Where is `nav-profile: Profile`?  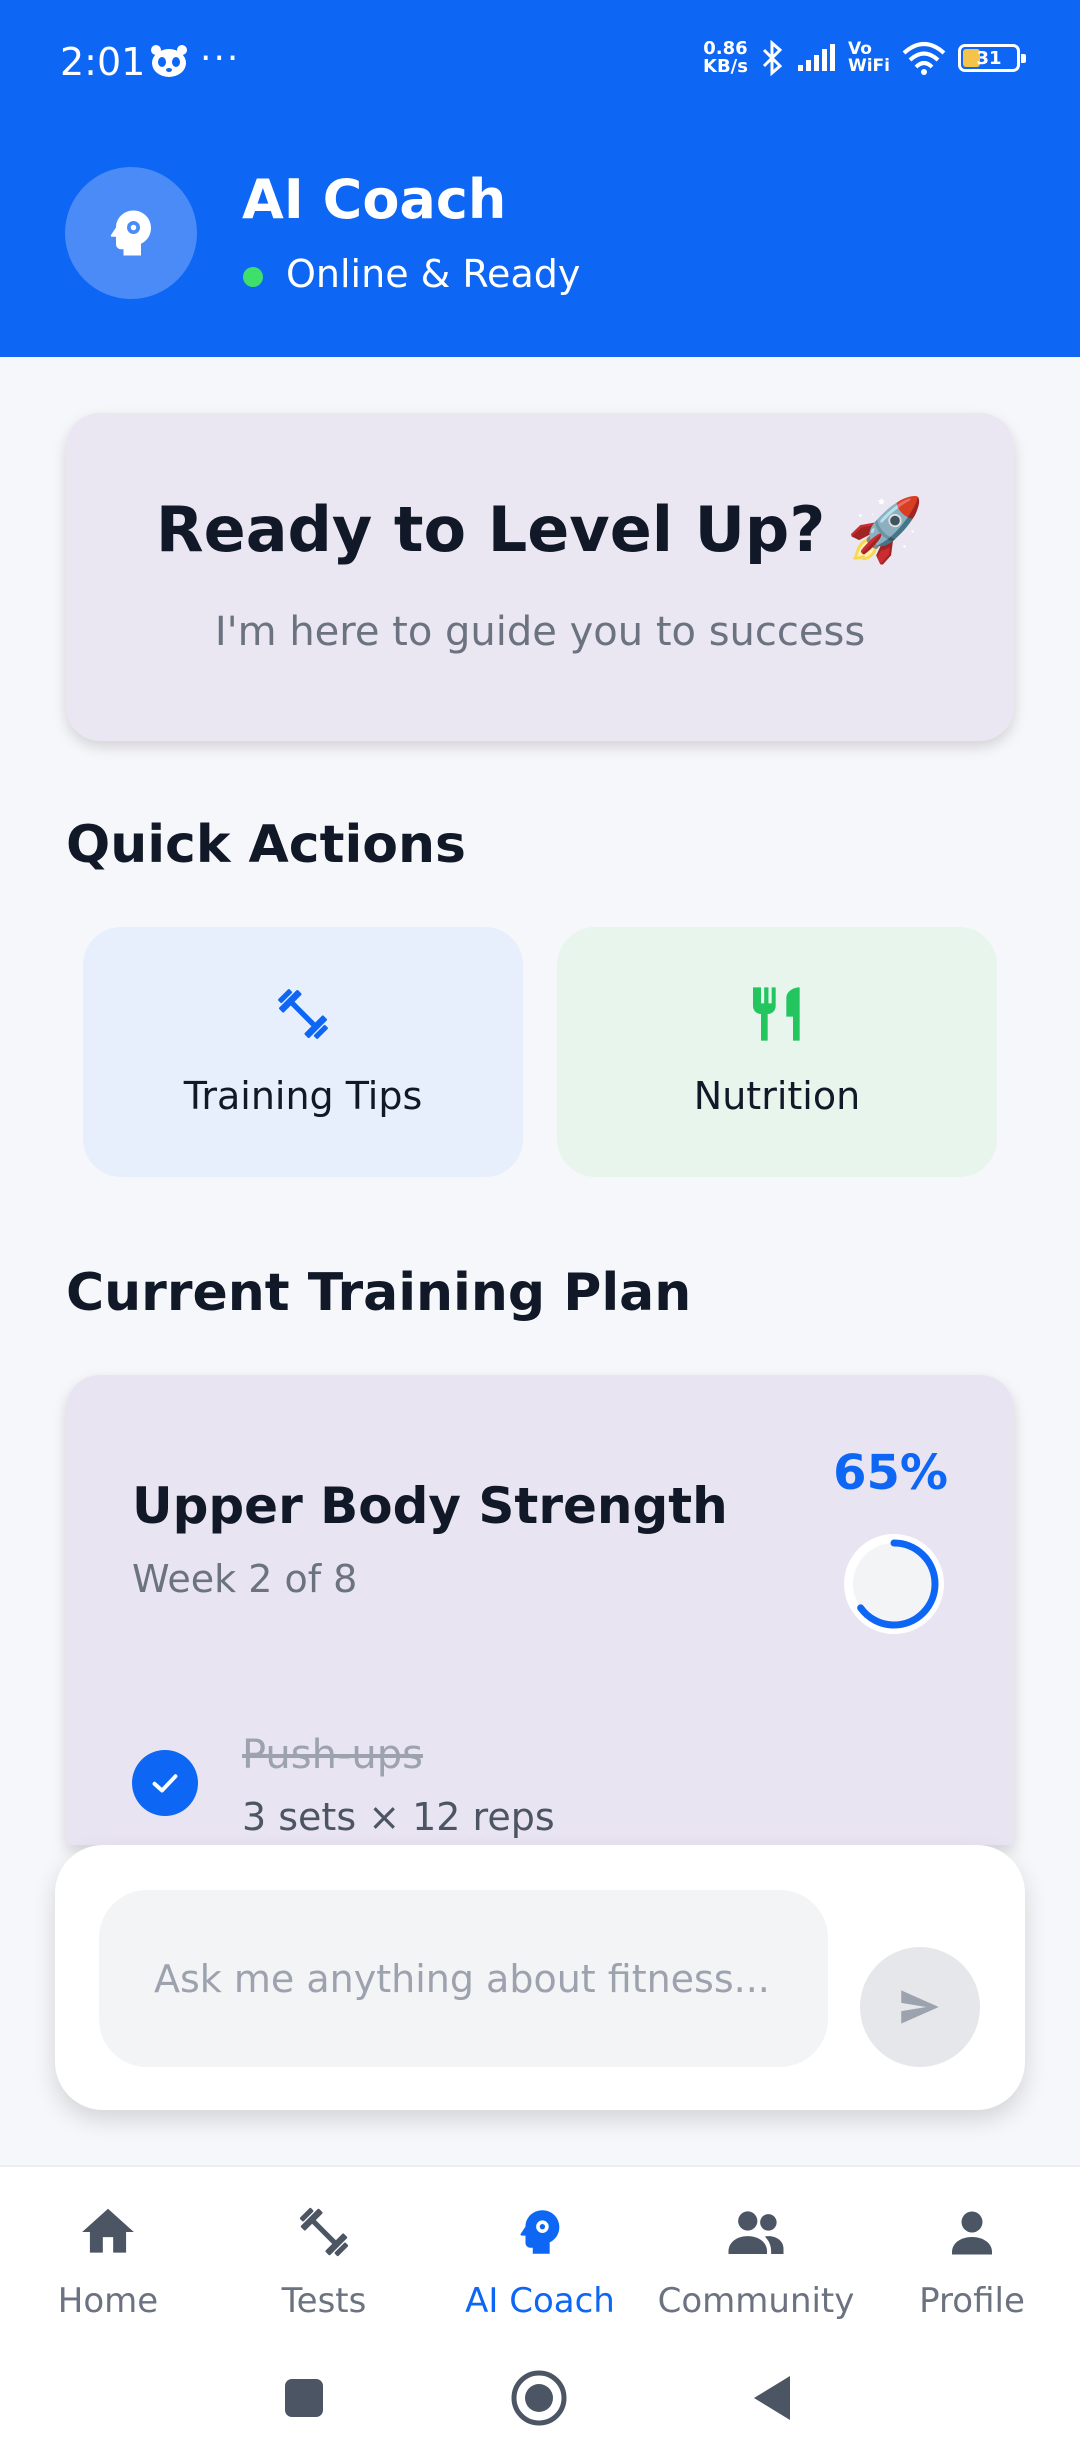
nav-profile: Profile is located at coordinates (972, 2259).